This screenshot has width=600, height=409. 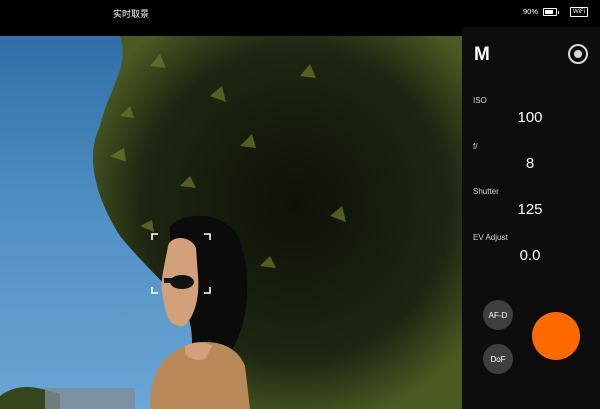 What do you see at coordinates (498, 315) in the screenshot?
I see `af-mode-button: AF-D` at bounding box center [498, 315].